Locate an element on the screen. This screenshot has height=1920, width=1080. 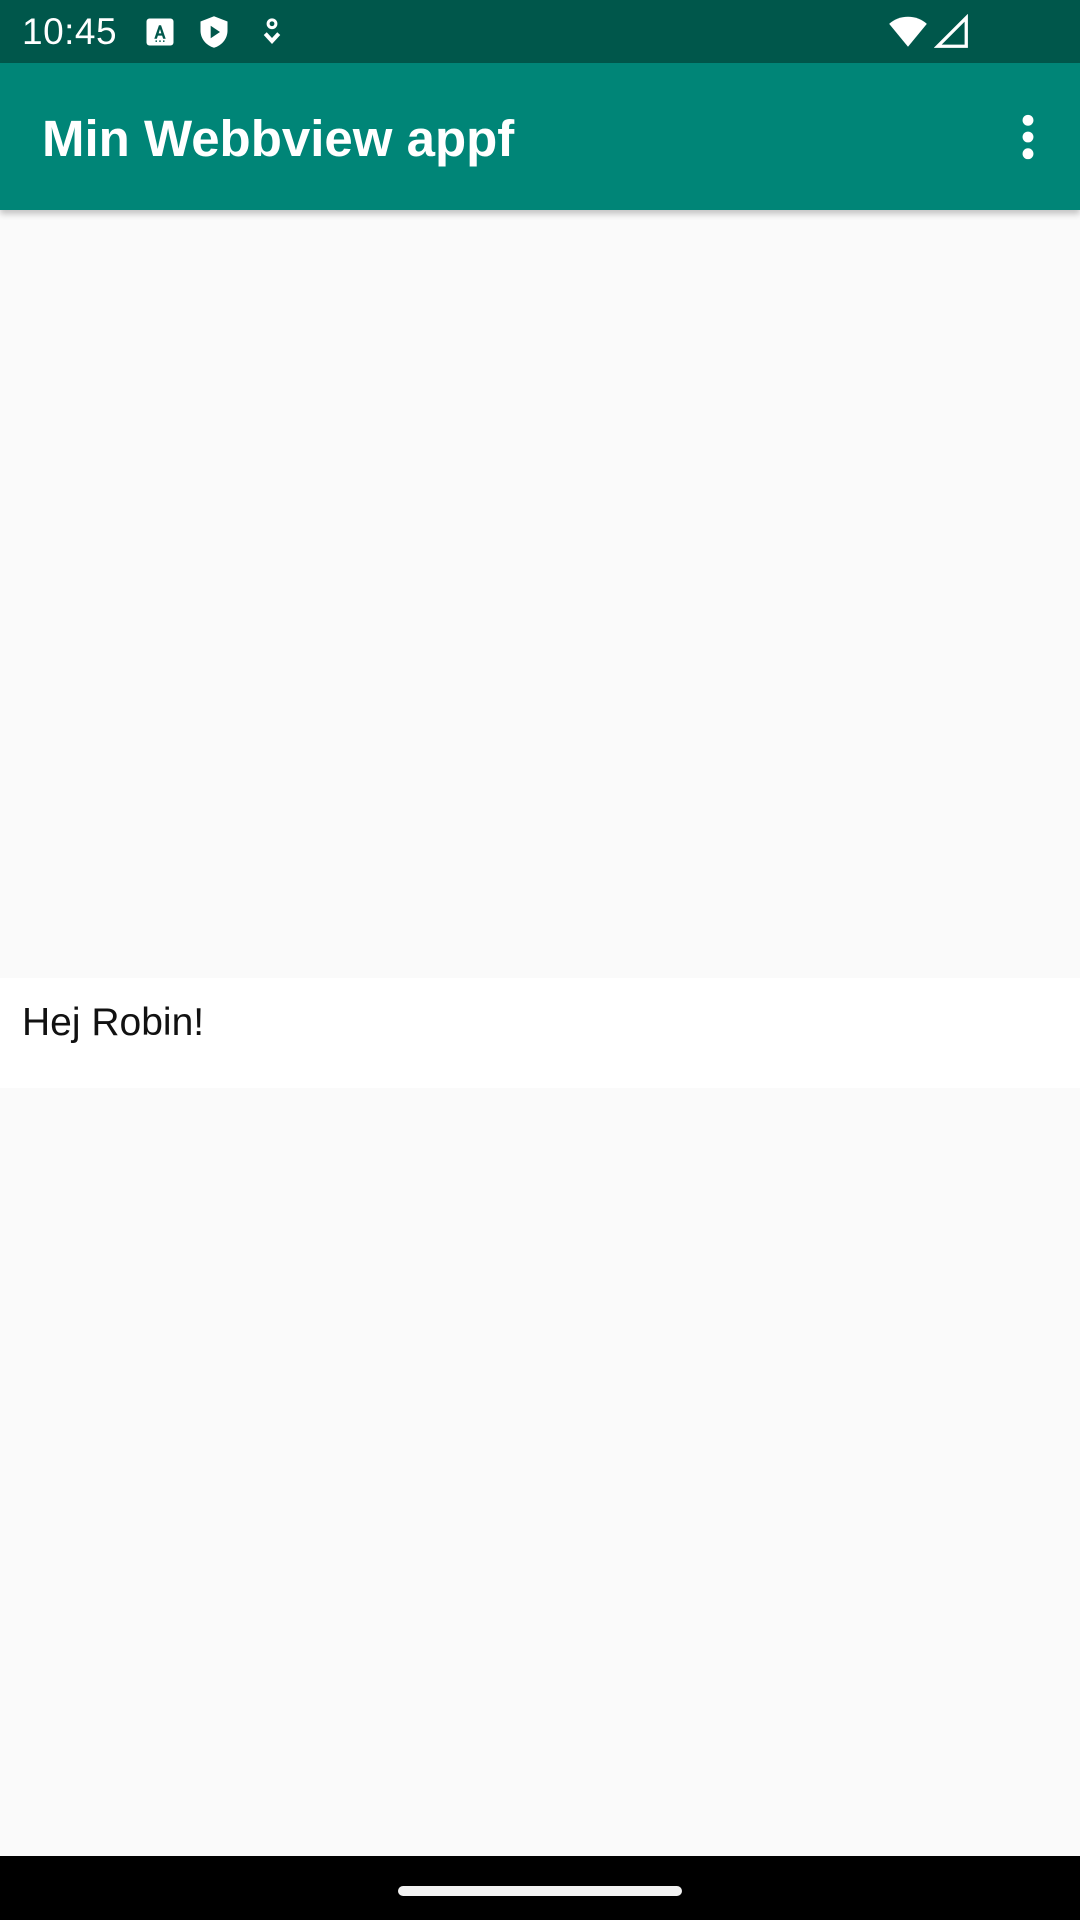
font-a-icon is located at coordinates (160, 32).